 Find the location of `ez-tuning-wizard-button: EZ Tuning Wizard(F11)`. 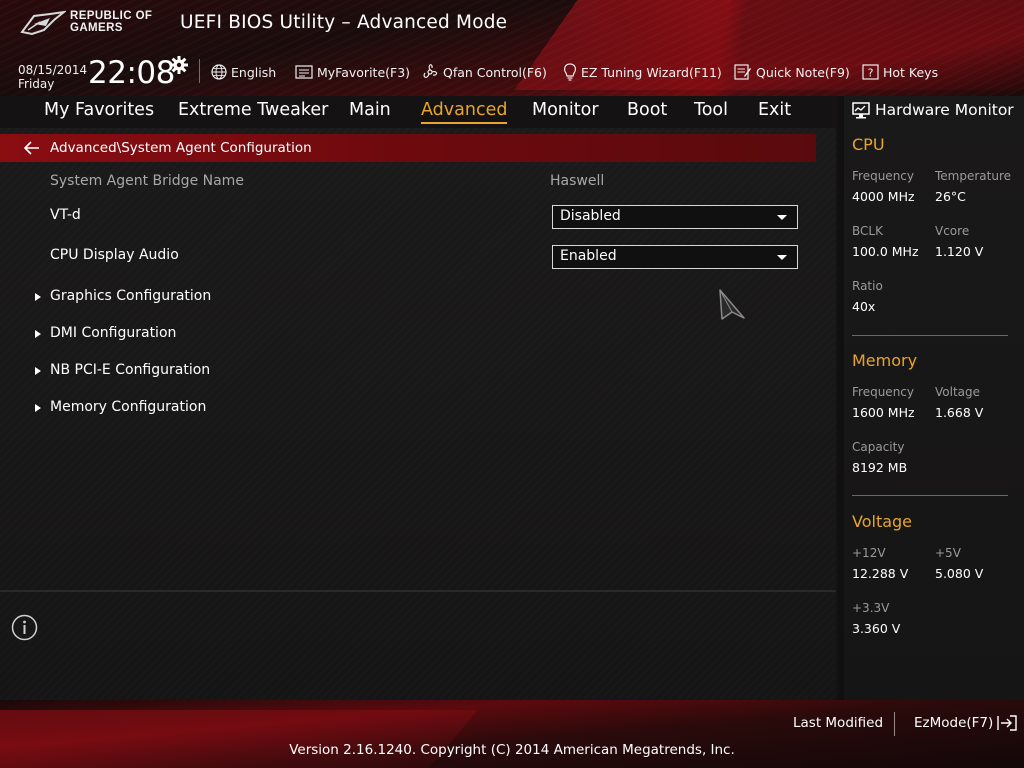

ez-tuning-wizard-button: EZ Tuning Wizard(F11) is located at coordinates (642, 72).